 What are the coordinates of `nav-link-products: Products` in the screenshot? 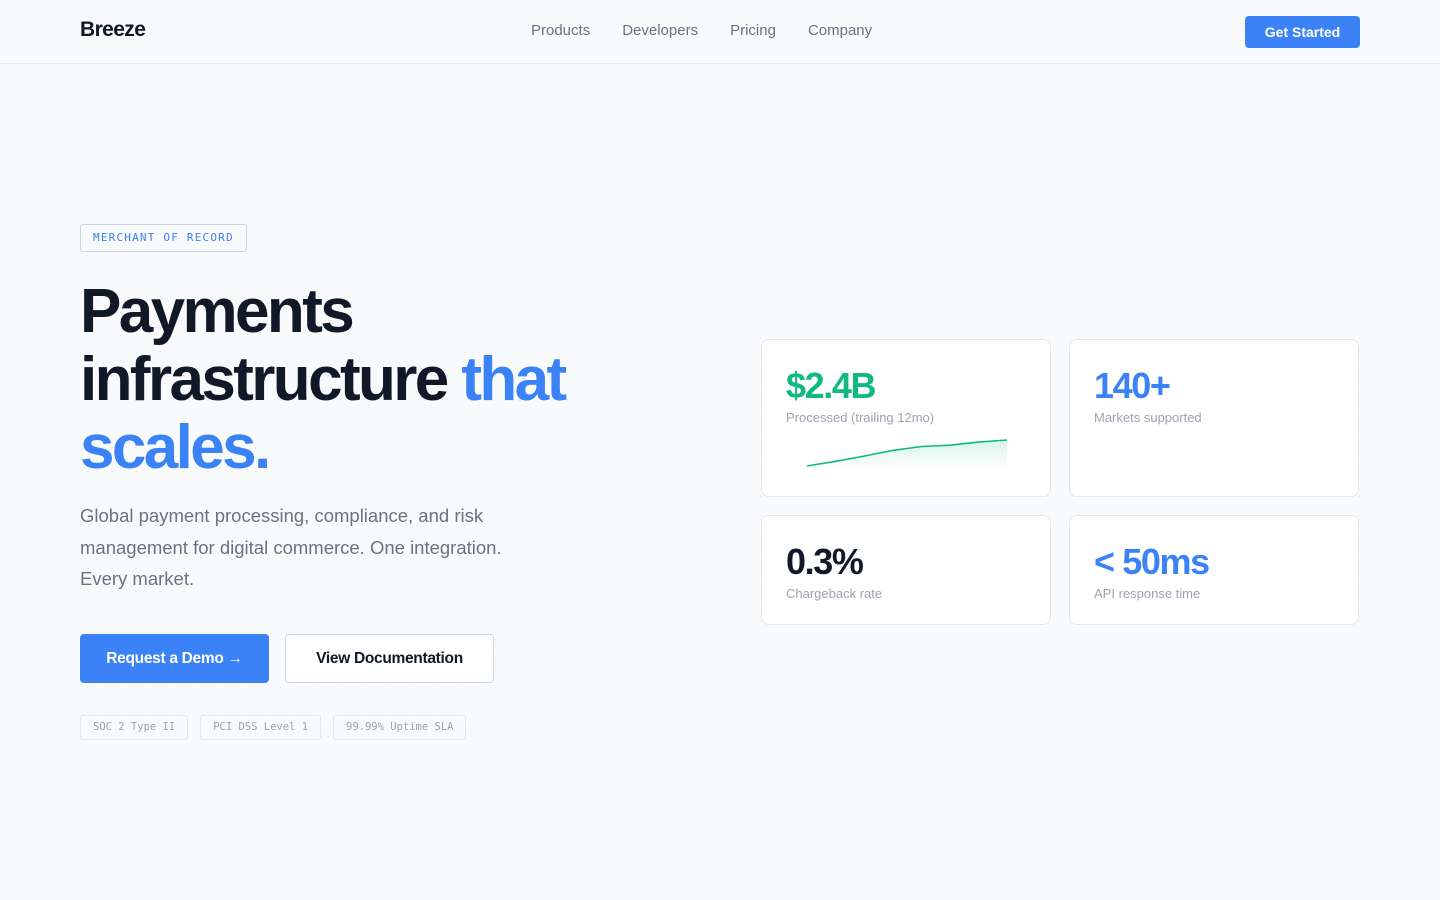 It's located at (560, 30).